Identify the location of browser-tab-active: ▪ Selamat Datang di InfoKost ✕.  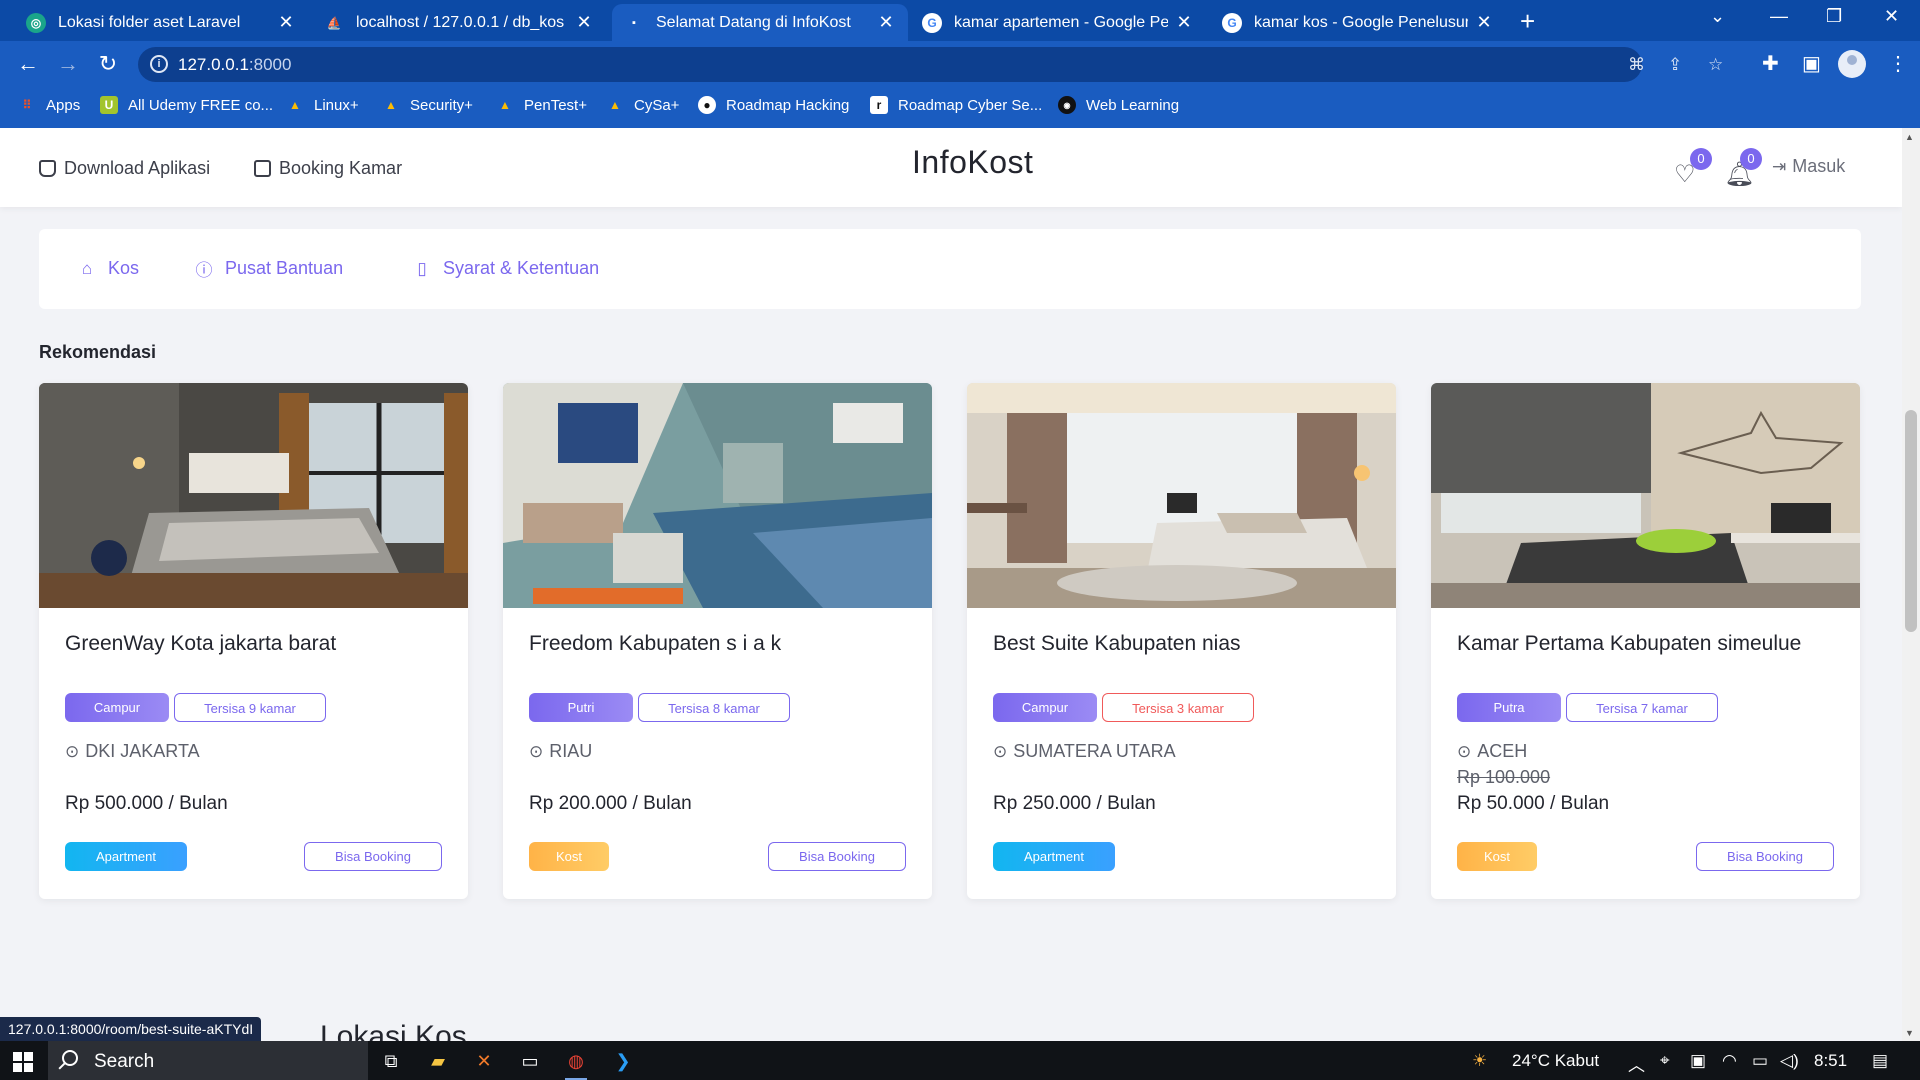
(760, 22).